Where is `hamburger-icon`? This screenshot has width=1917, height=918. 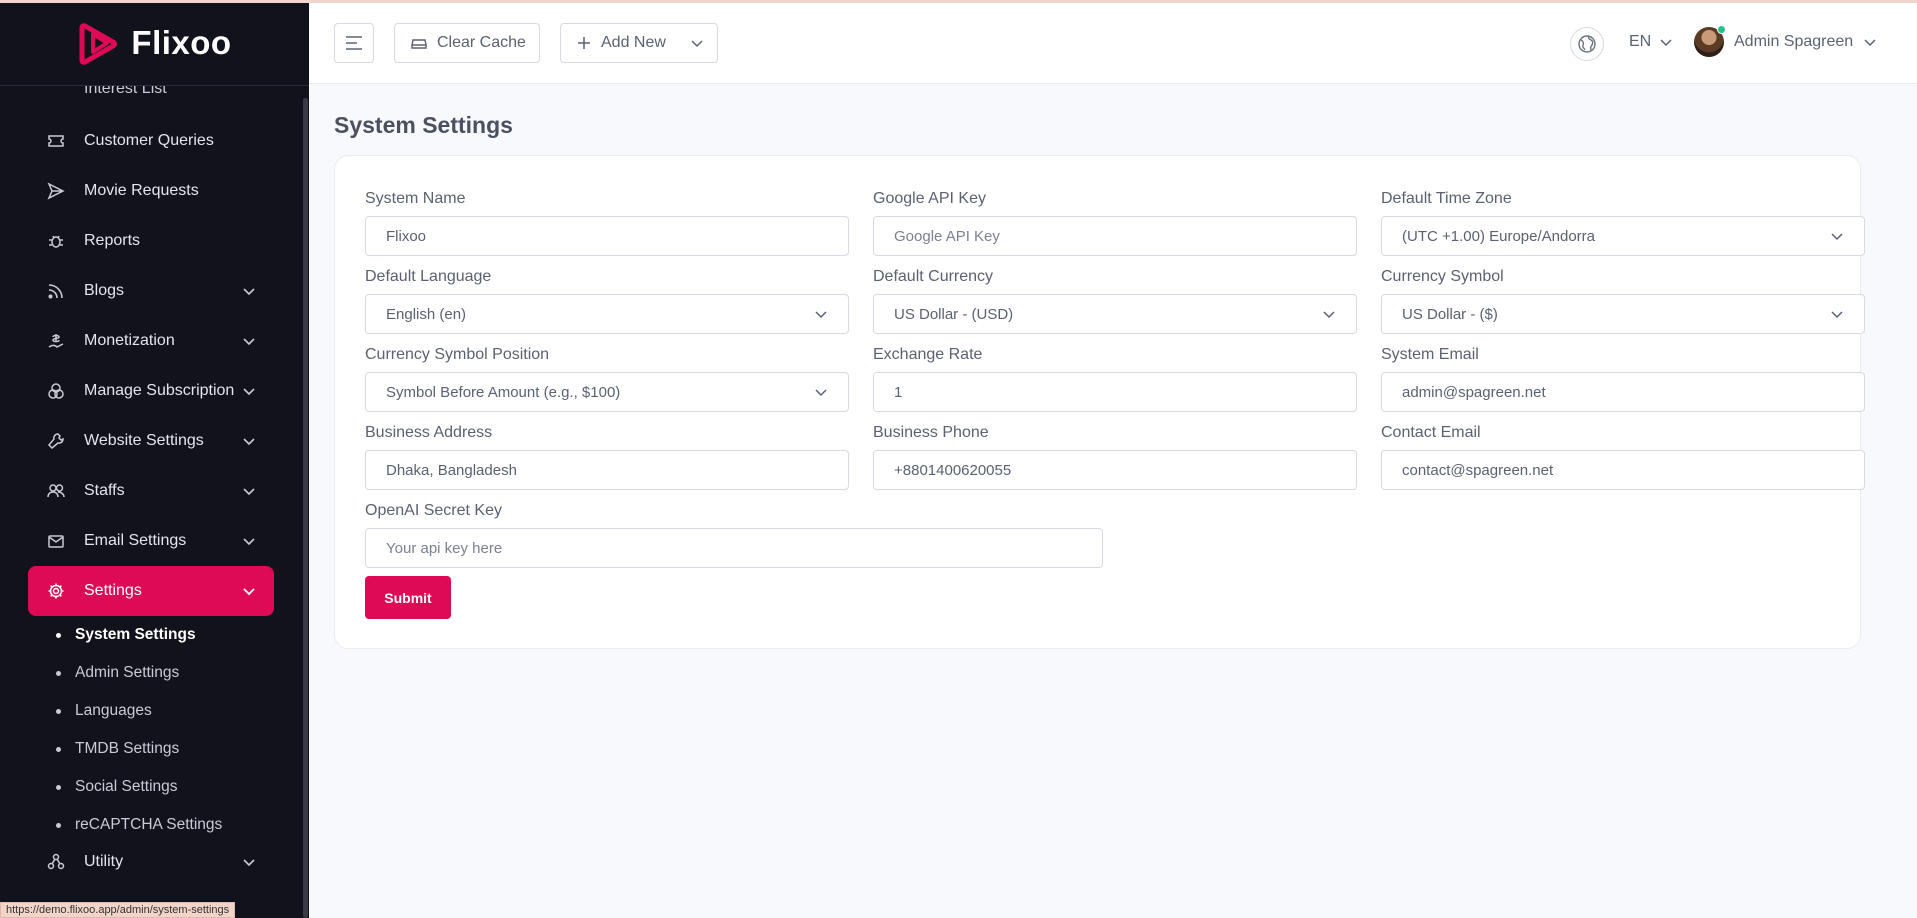
hamburger-icon is located at coordinates (354, 43).